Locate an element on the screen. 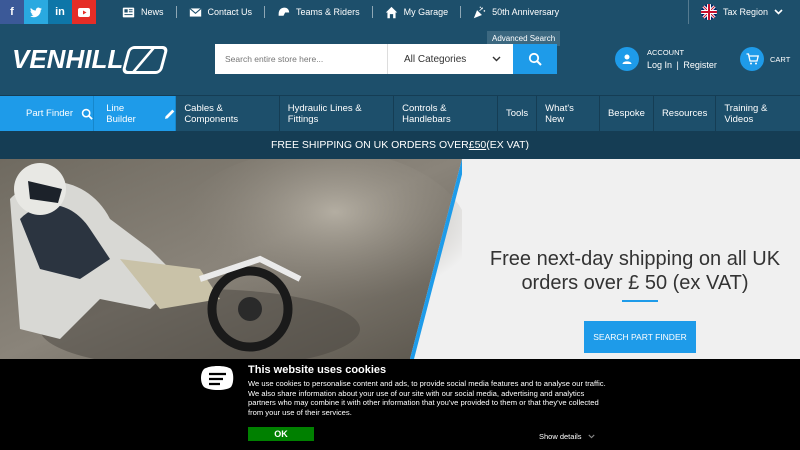 The width and height of the screenshot is (800, 450). cart-label: CART is located at coordinates (780, 59).